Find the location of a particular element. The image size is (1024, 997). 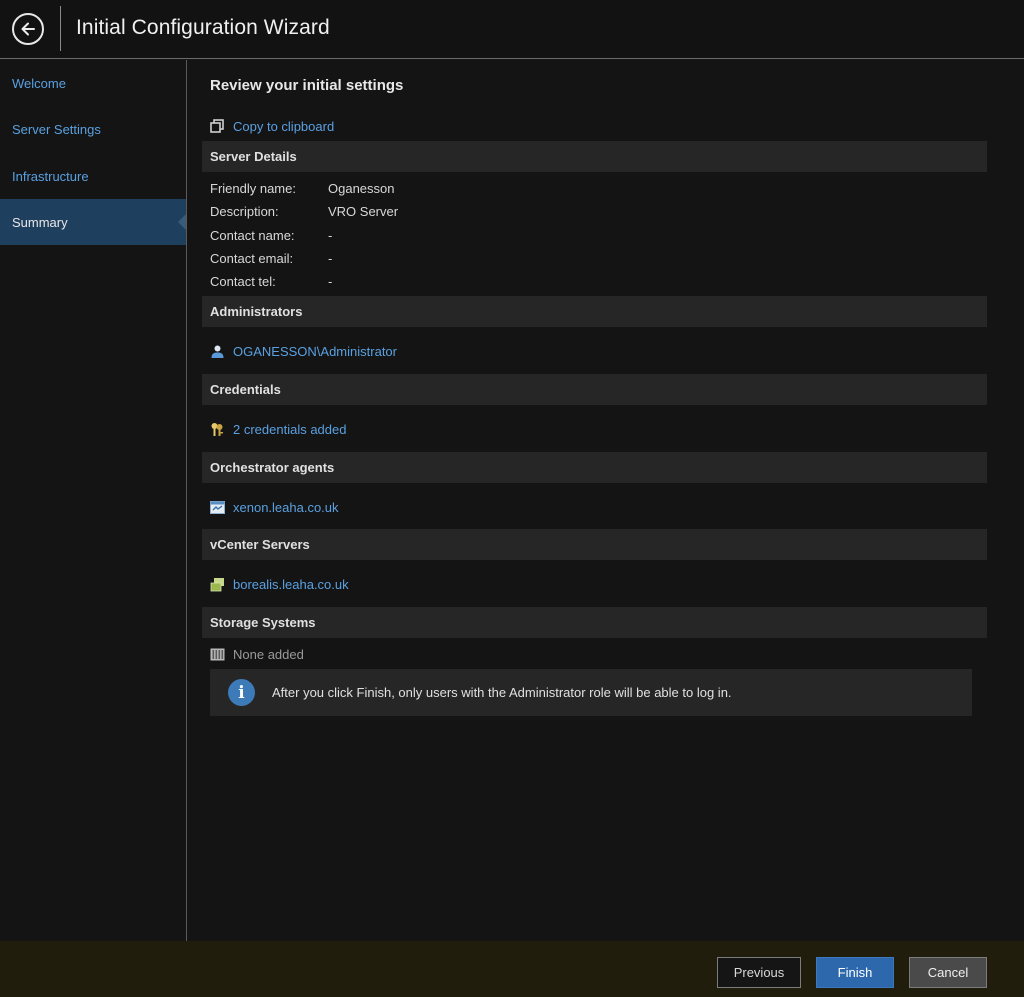

administrator-link: OGANESSON\Administrator is located at coordinates (303, 351).